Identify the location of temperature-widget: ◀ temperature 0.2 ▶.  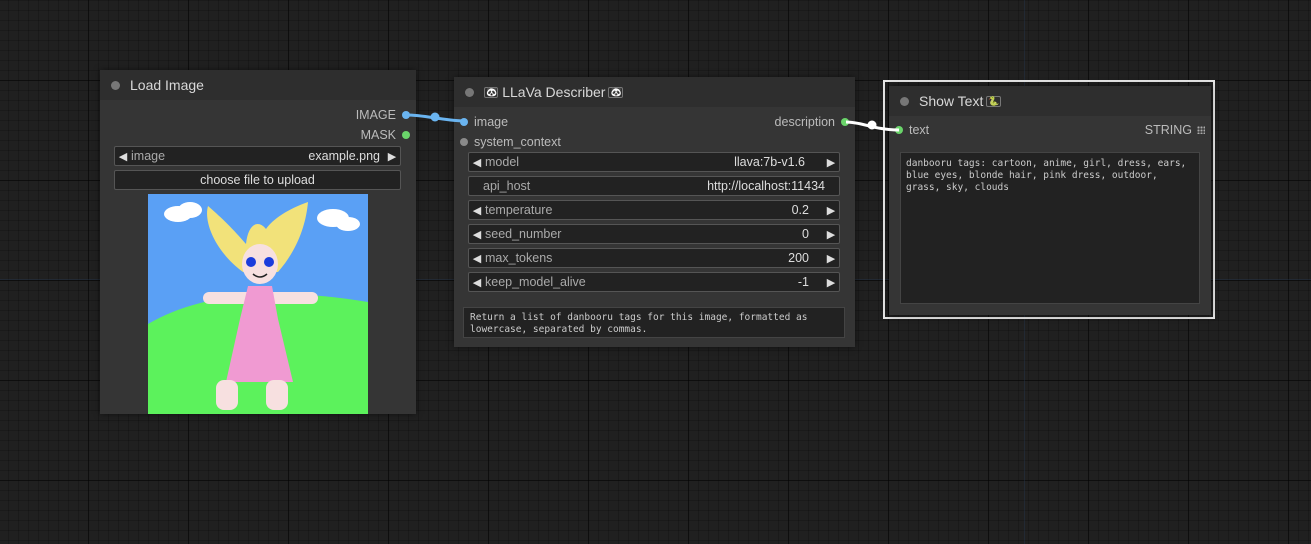
(654, 210).